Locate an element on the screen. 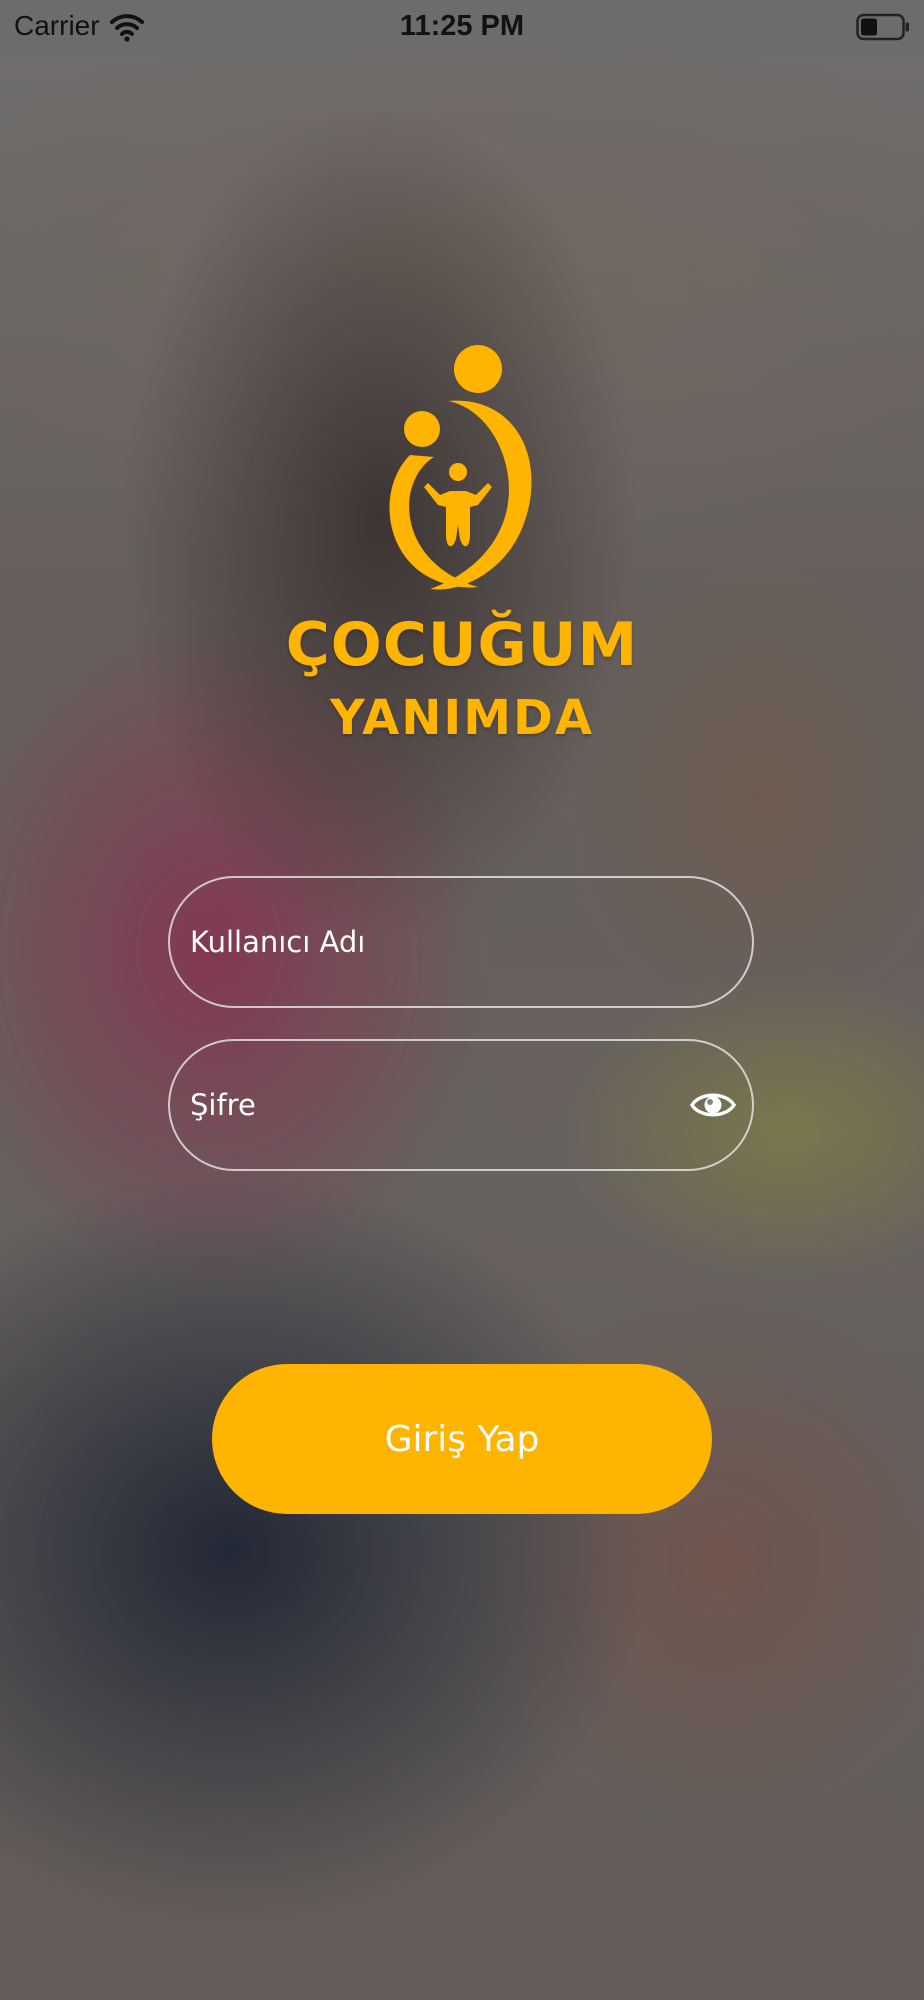 The height and width of the screenshot is (2000, 924). brand-name-line2: YANIMDA is located at coordinates (462, 718).